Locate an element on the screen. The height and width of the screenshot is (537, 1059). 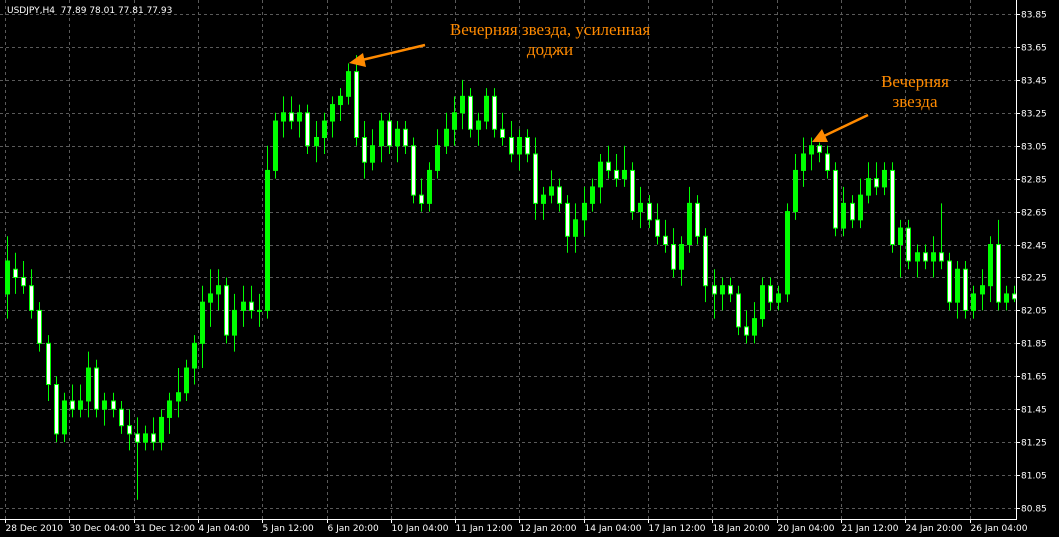
y-tick-label: 83.25 is located at coordinates (1034, 115).